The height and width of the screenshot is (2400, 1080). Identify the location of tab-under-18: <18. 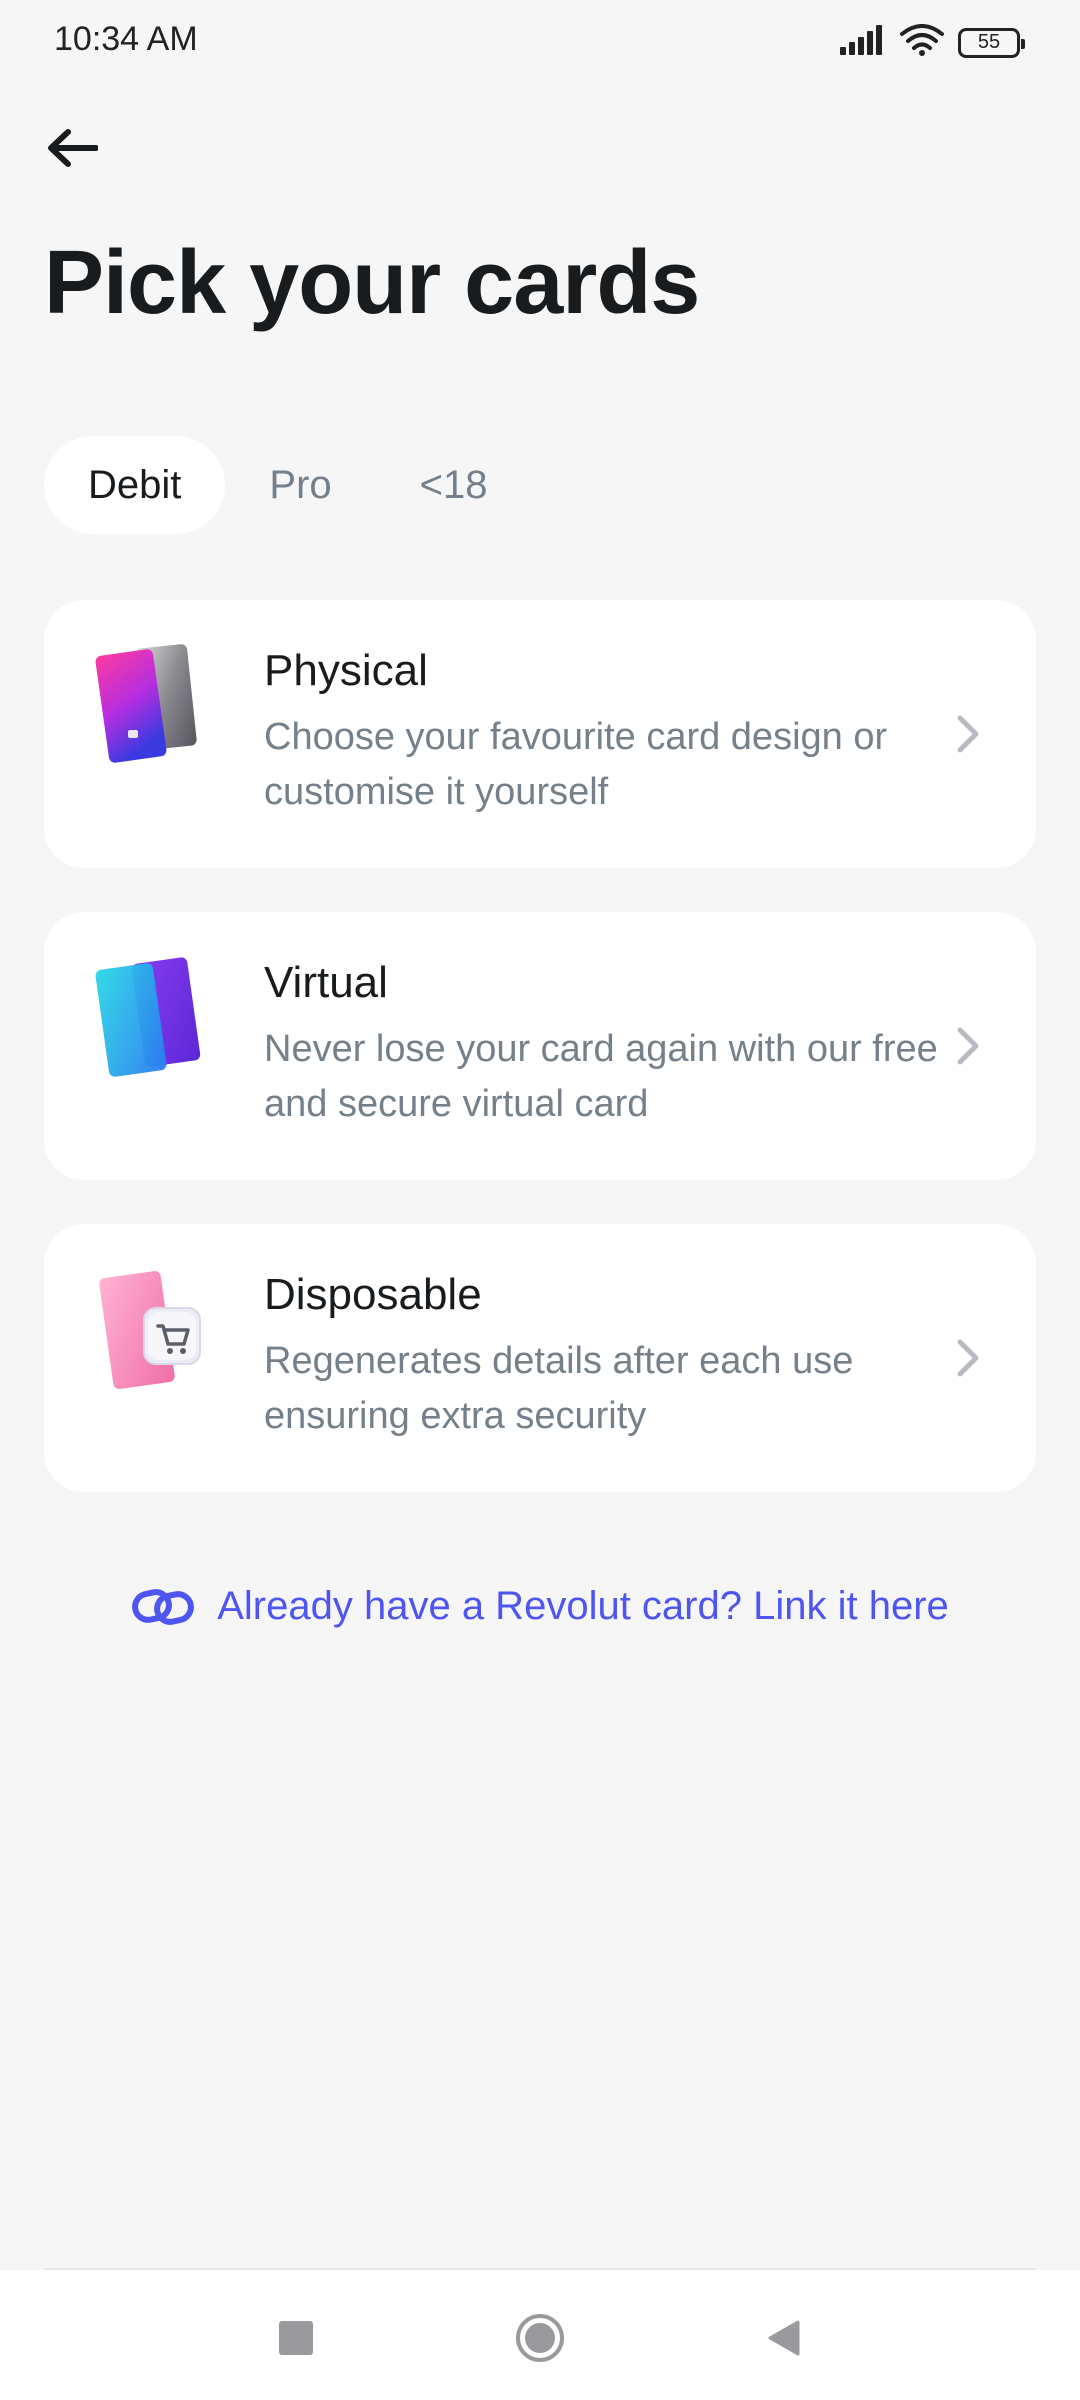
(454, 485).